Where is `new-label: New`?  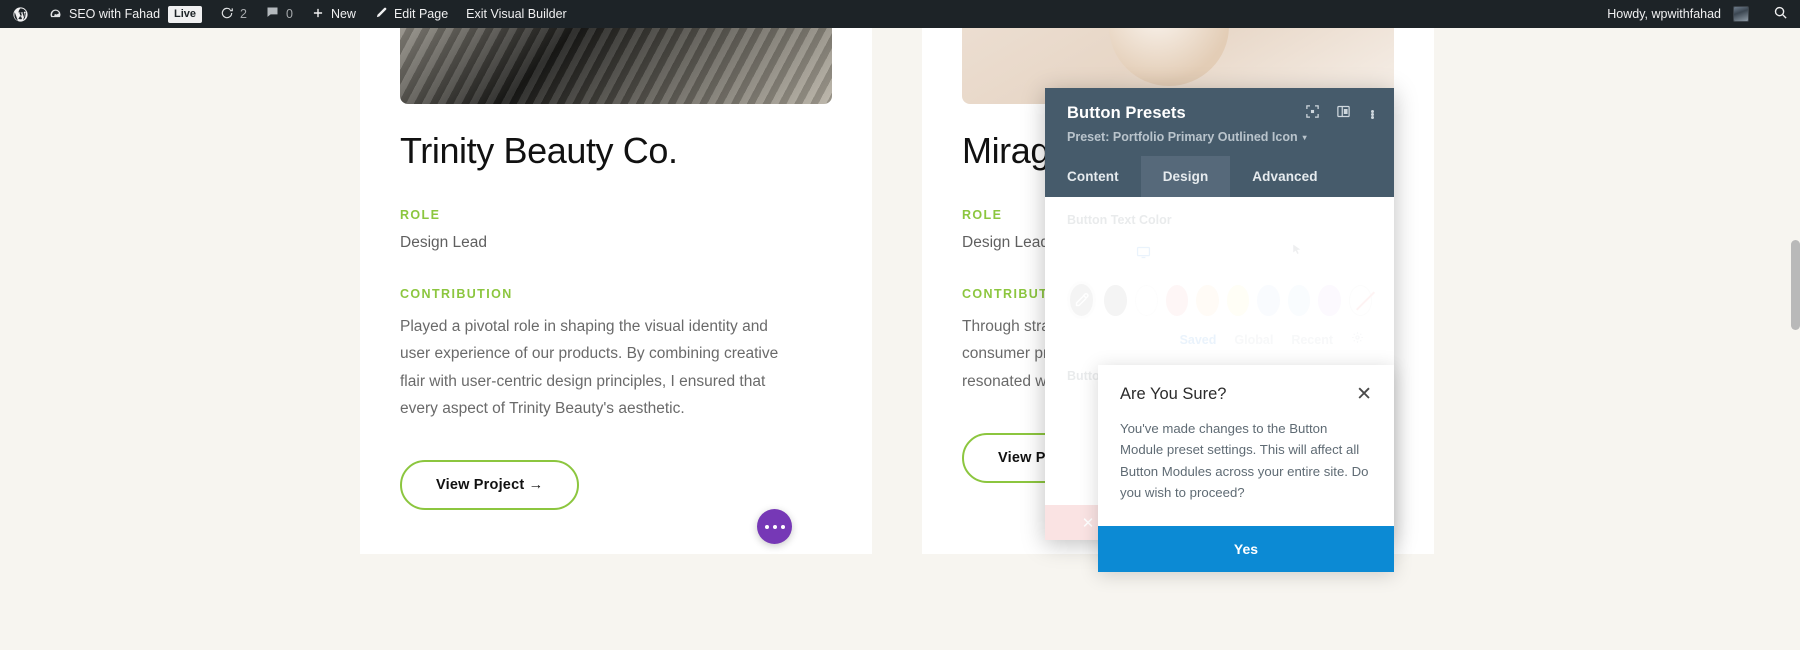
new-label: New is located at coordinates (343, 14).